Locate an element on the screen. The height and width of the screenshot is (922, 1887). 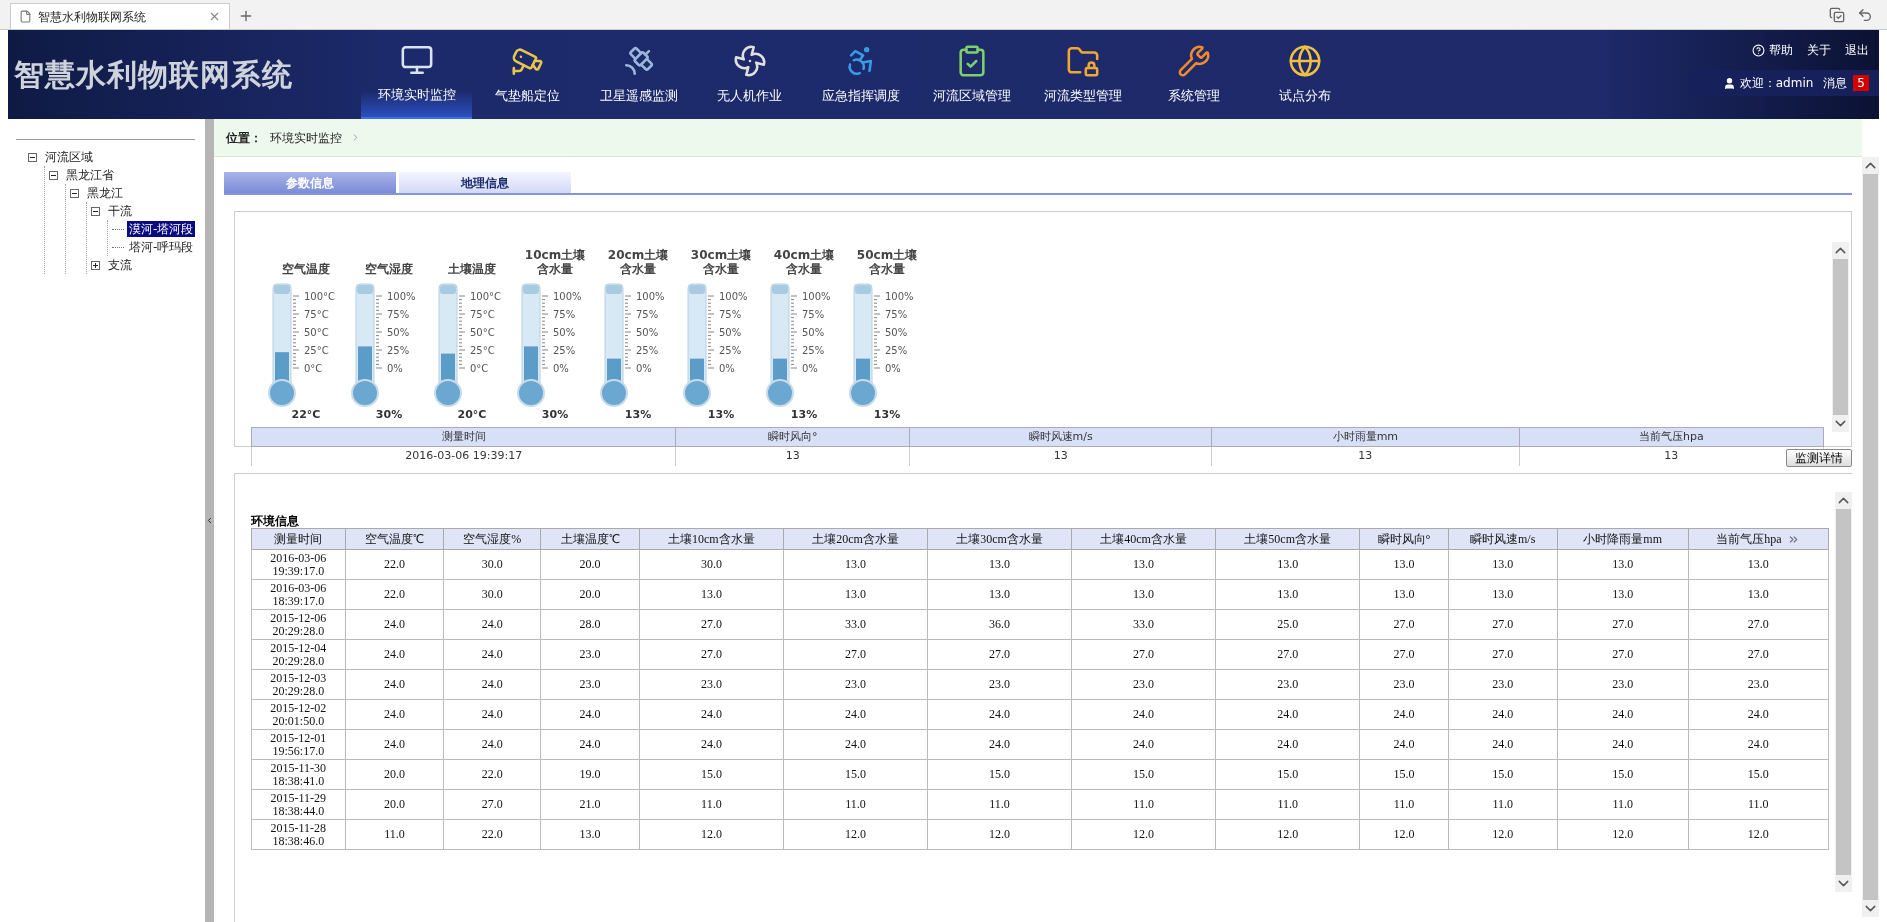
new-tab-icon is located at coordinates (246, 16).